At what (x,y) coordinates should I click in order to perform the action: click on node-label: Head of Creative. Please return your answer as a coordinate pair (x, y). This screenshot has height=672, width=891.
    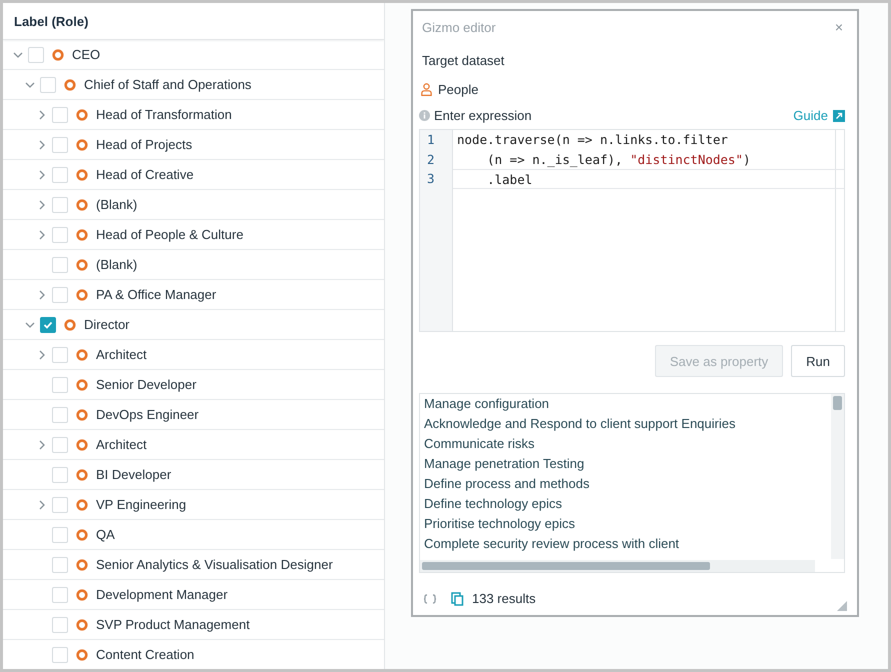
    Looking at the image, I should click on (145, 174).